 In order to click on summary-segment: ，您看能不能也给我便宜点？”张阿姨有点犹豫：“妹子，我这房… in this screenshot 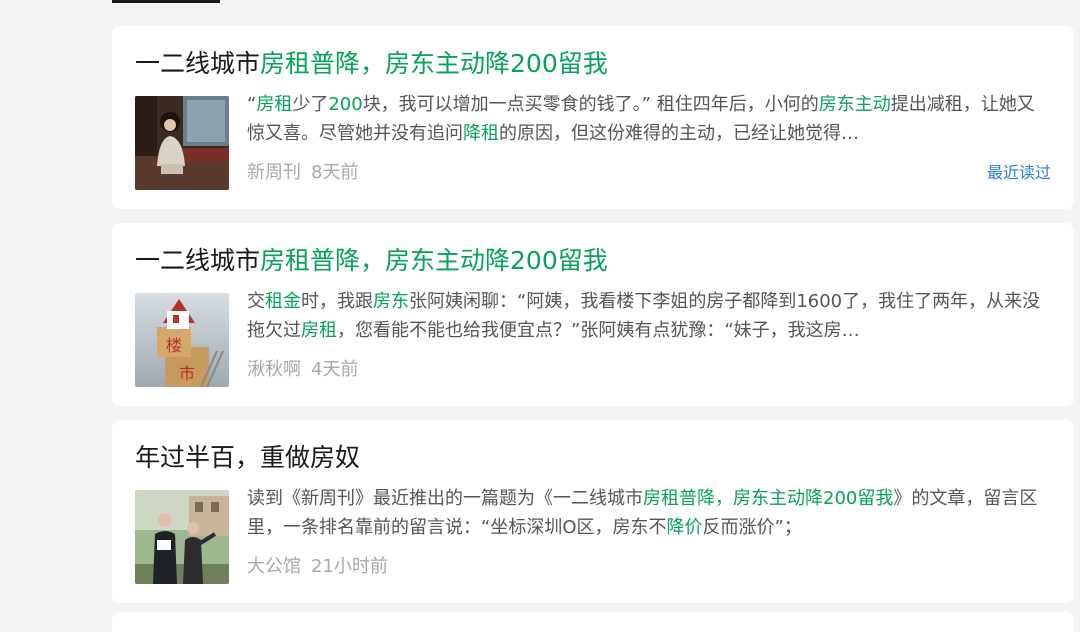, I will do `click(598, 330)`.